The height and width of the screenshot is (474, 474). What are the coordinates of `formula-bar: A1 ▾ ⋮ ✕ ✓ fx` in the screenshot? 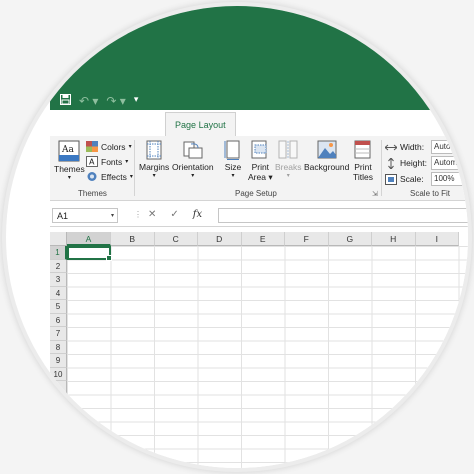 It's located at (259, 216).